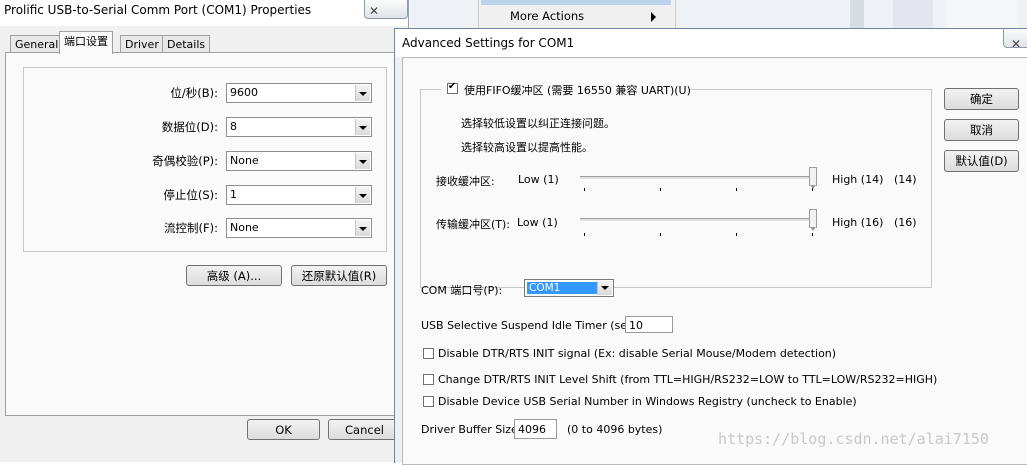 This screenshot has height=465, width=1027. What do you see at coordinates (428, 379) in the screenshot?
I see `change-level-shift-checkbox` at bounding box center [428, 379].